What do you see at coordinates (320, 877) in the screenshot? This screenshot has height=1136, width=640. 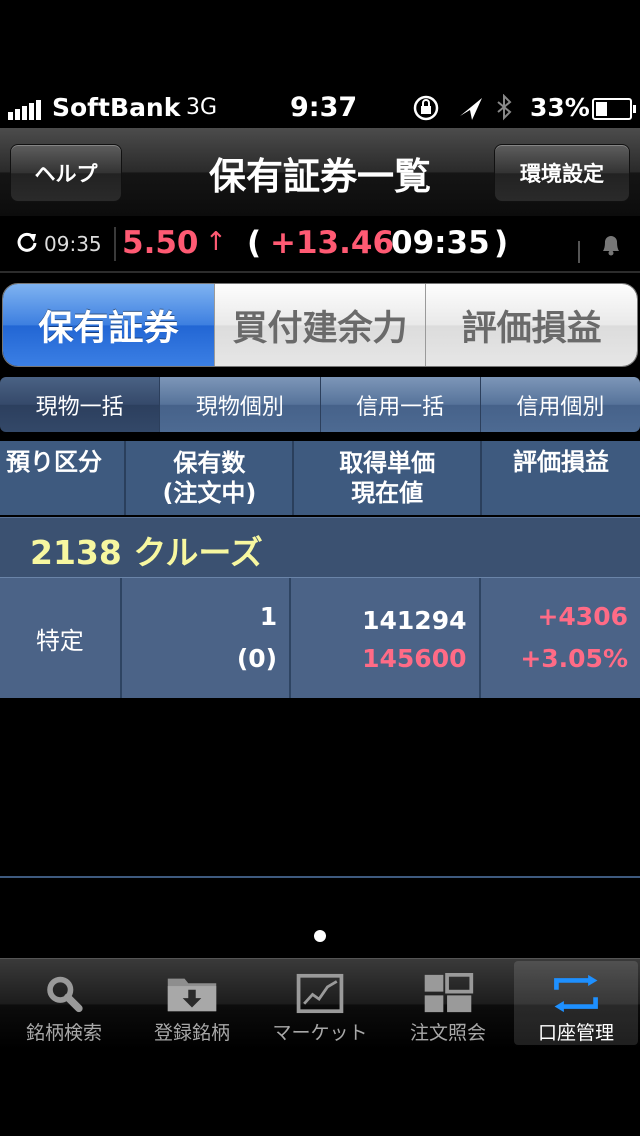 I see `divider` at bounding box center [320, 877].